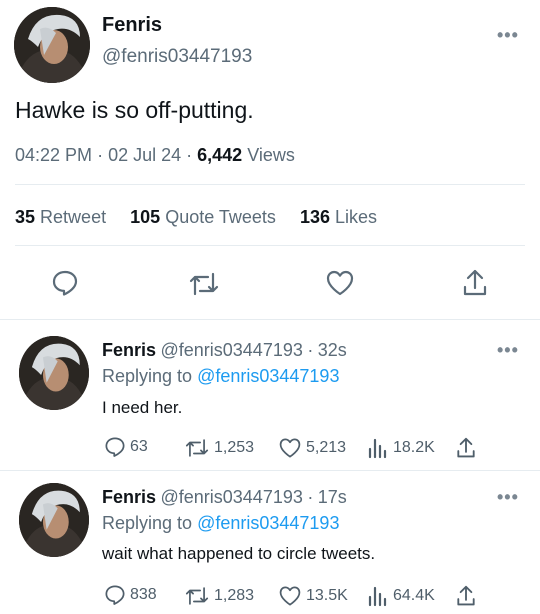 The image size is (540, 614). Describe the element at coordinates (143, 594) in the screenshot. I see `reply-count: 838` at that location.